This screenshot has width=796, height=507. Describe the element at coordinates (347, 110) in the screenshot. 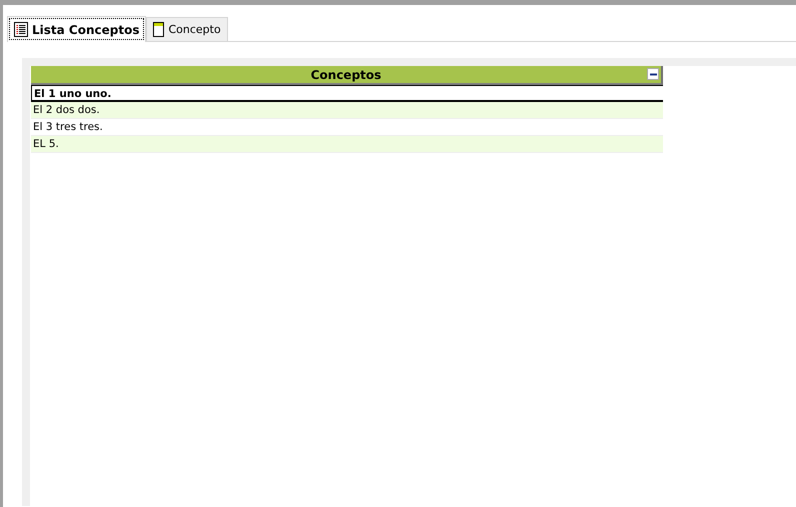

I see `table-cell: El 2 dos dos.` at that location.